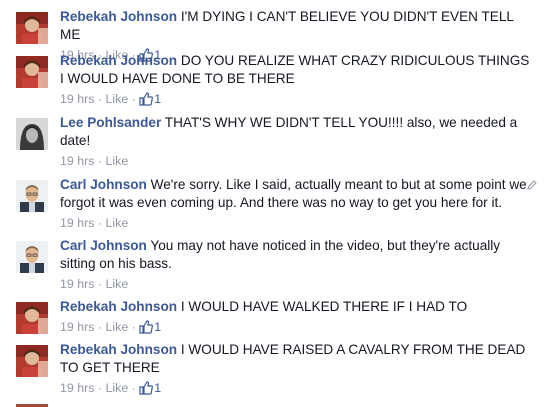  Describe the element at coordinates (32, 134) in the screenshot. I see `lee-avatar` at that location.